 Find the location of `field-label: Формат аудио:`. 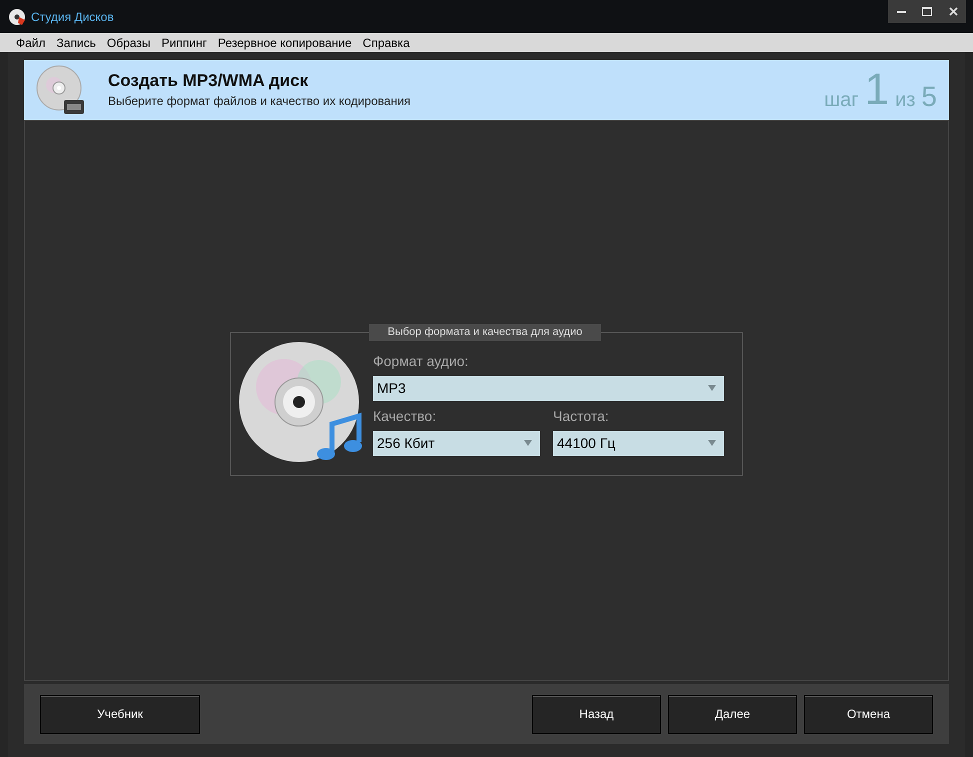

field-label: Формат аудио: is located at coordinates (421, 361).